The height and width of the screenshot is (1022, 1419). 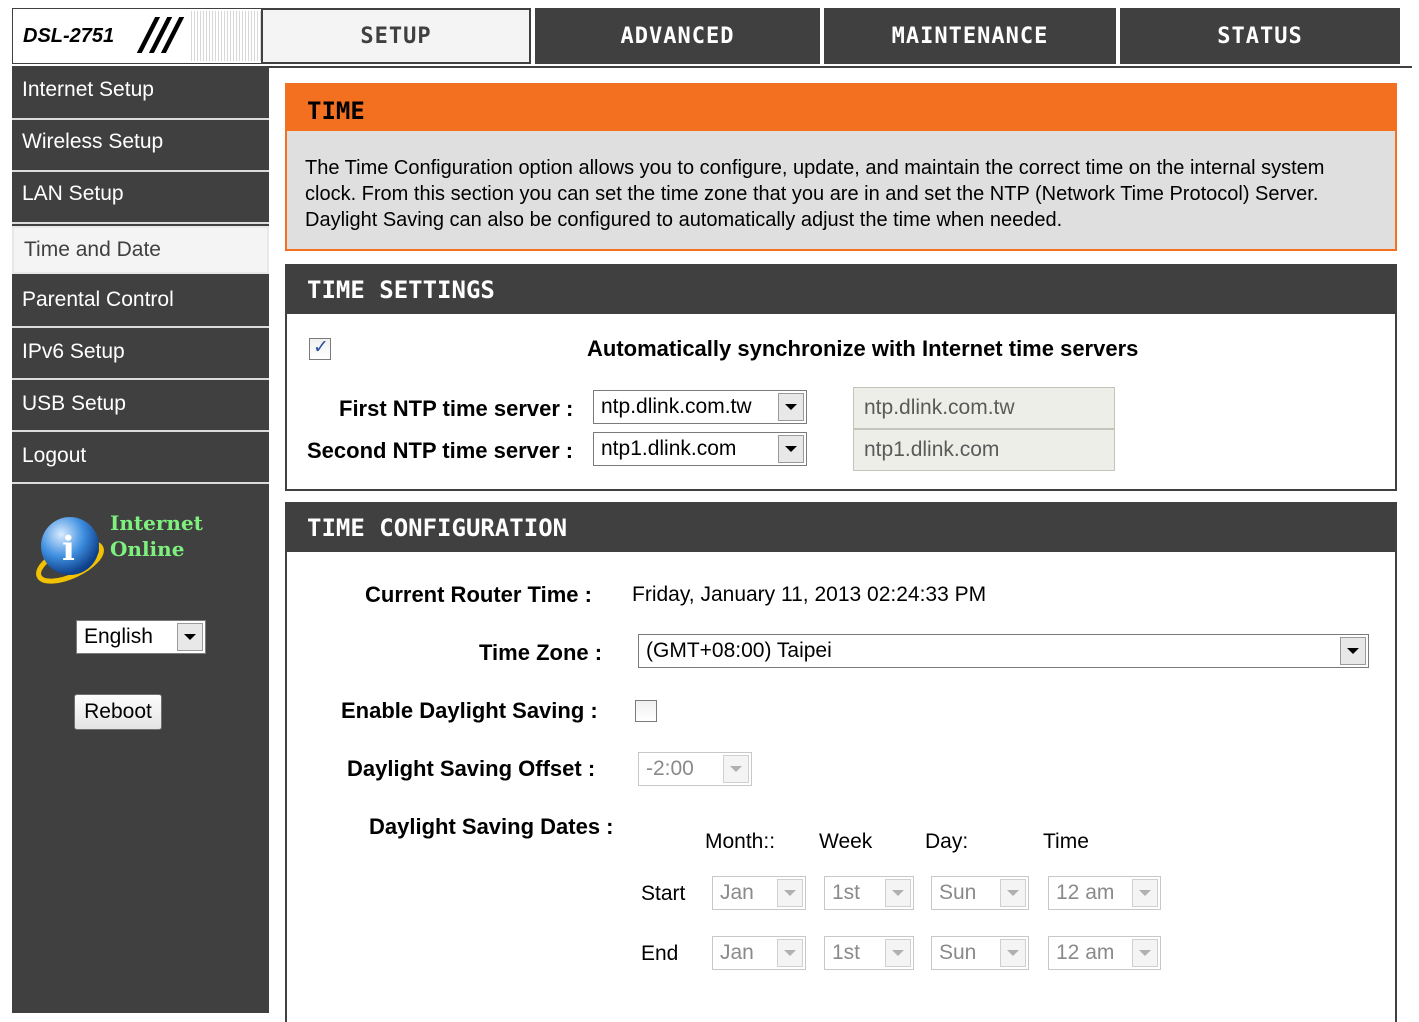 What do you see at coordinates (1085, 952) in the screenshot?
I see `end-time-value: 12 am` at bounding box center [1085, 952].